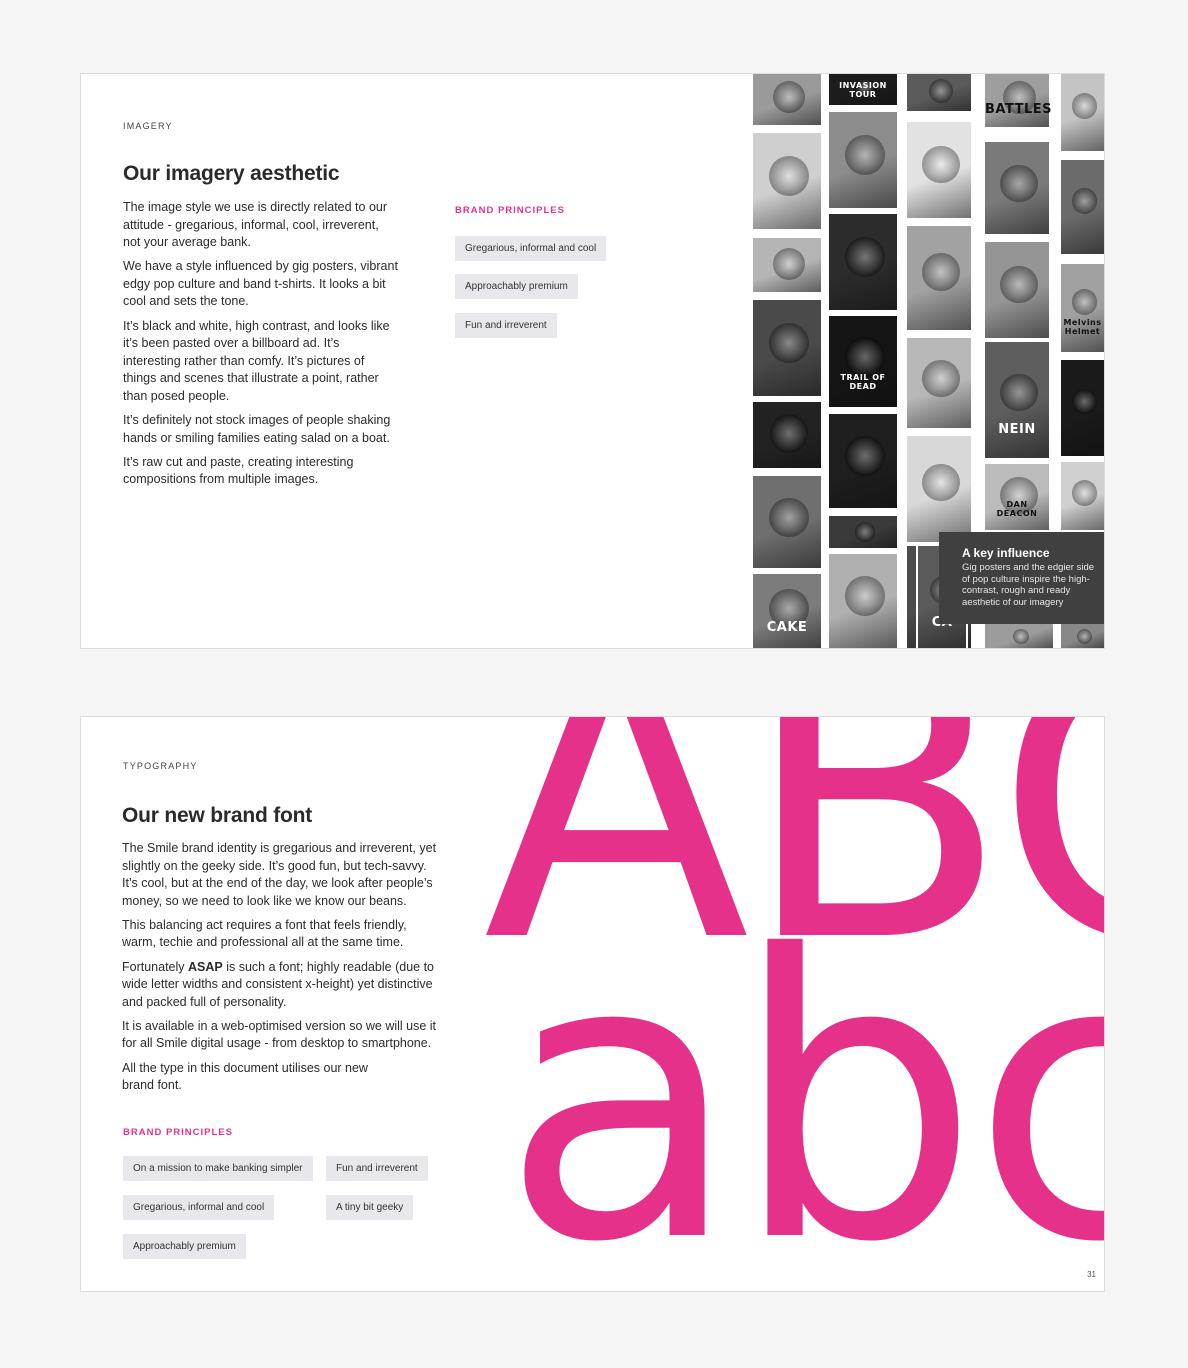 The image size is (1188, 1368). I want to click on page-title: Our new brand font, so click(217, 815).